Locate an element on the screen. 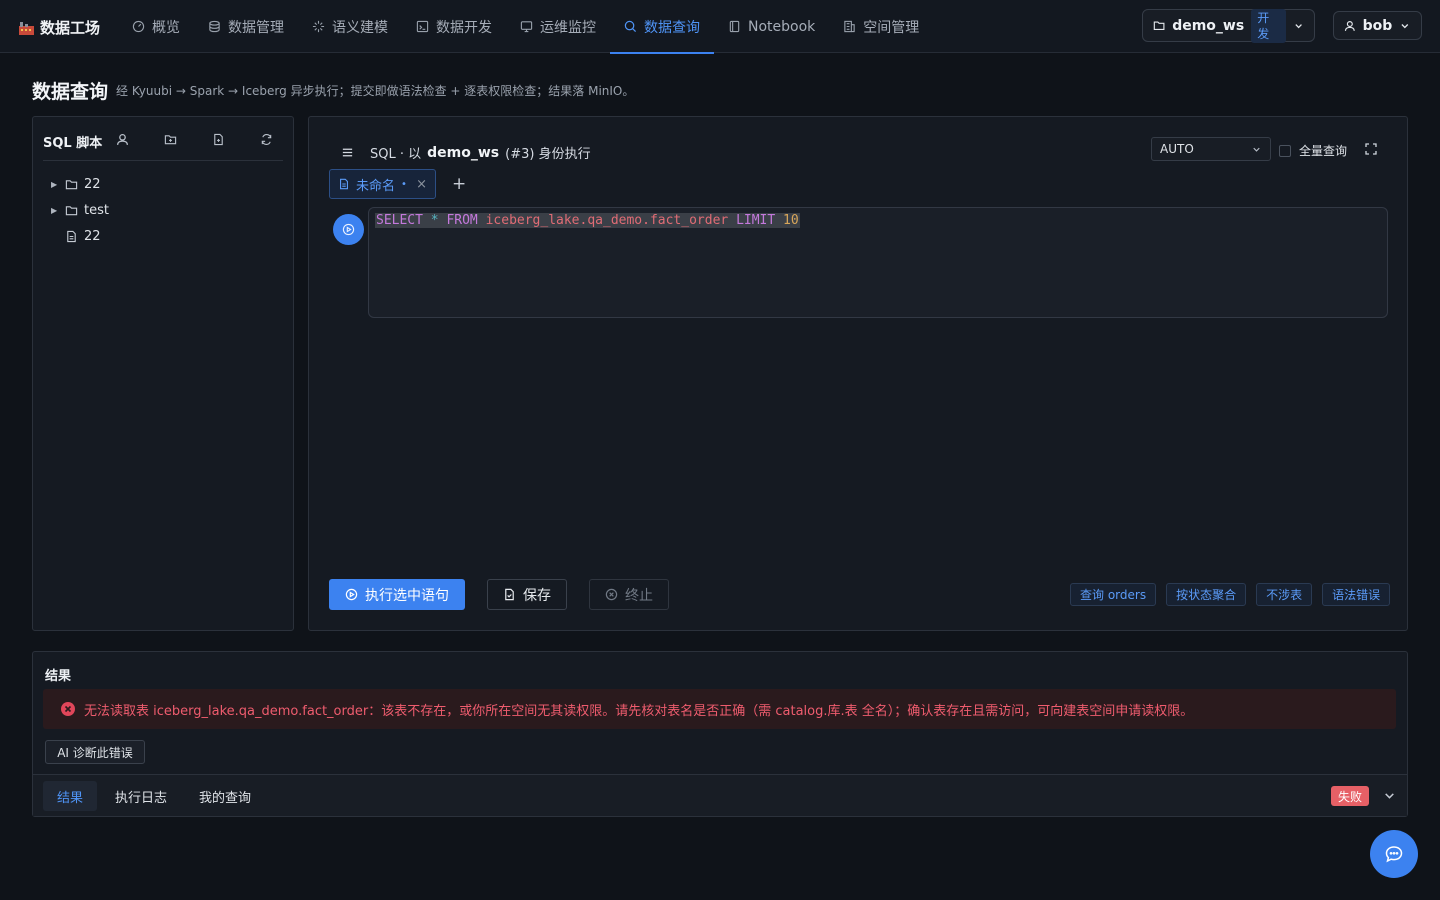  ai-diagnose-button: AI 诊断此错误 is located at coordinates (95, 752).